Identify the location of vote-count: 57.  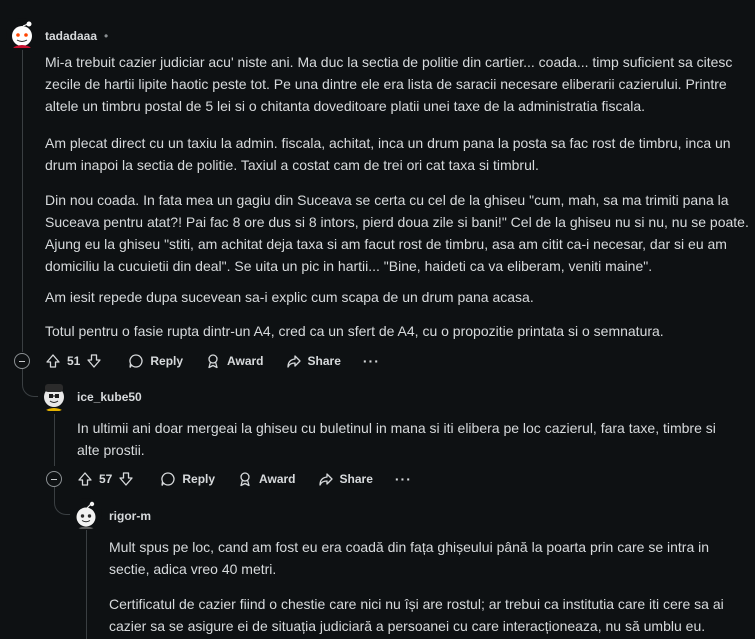
(106, 479).